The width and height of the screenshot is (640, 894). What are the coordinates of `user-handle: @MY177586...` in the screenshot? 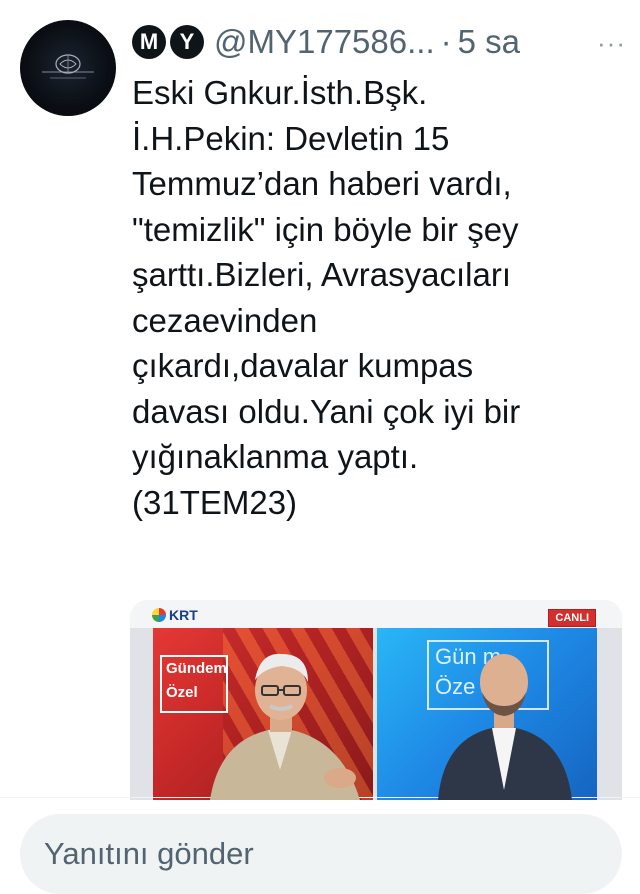 It's located at (324, 42).